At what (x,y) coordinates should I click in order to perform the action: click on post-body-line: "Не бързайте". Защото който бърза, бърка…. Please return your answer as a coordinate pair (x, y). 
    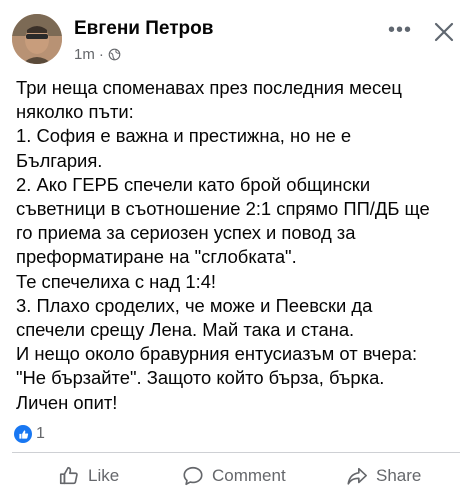
    Looking at the image, I should click on (200, 378).